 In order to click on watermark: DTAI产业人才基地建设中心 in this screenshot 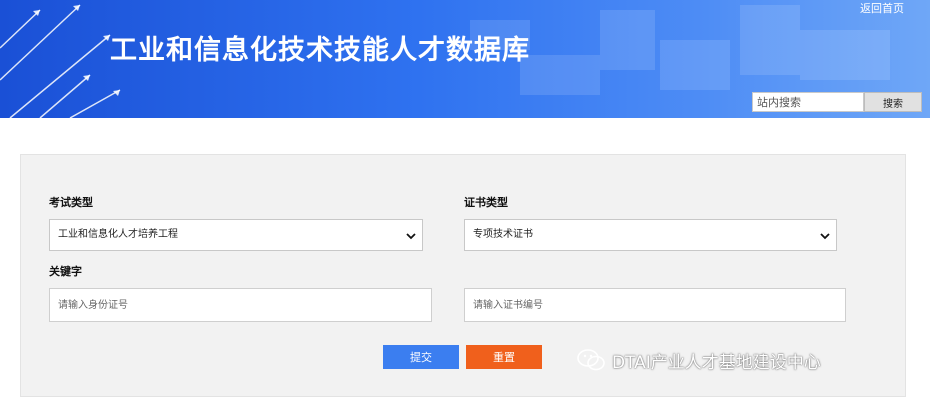, I will do `click(698, 360)`.